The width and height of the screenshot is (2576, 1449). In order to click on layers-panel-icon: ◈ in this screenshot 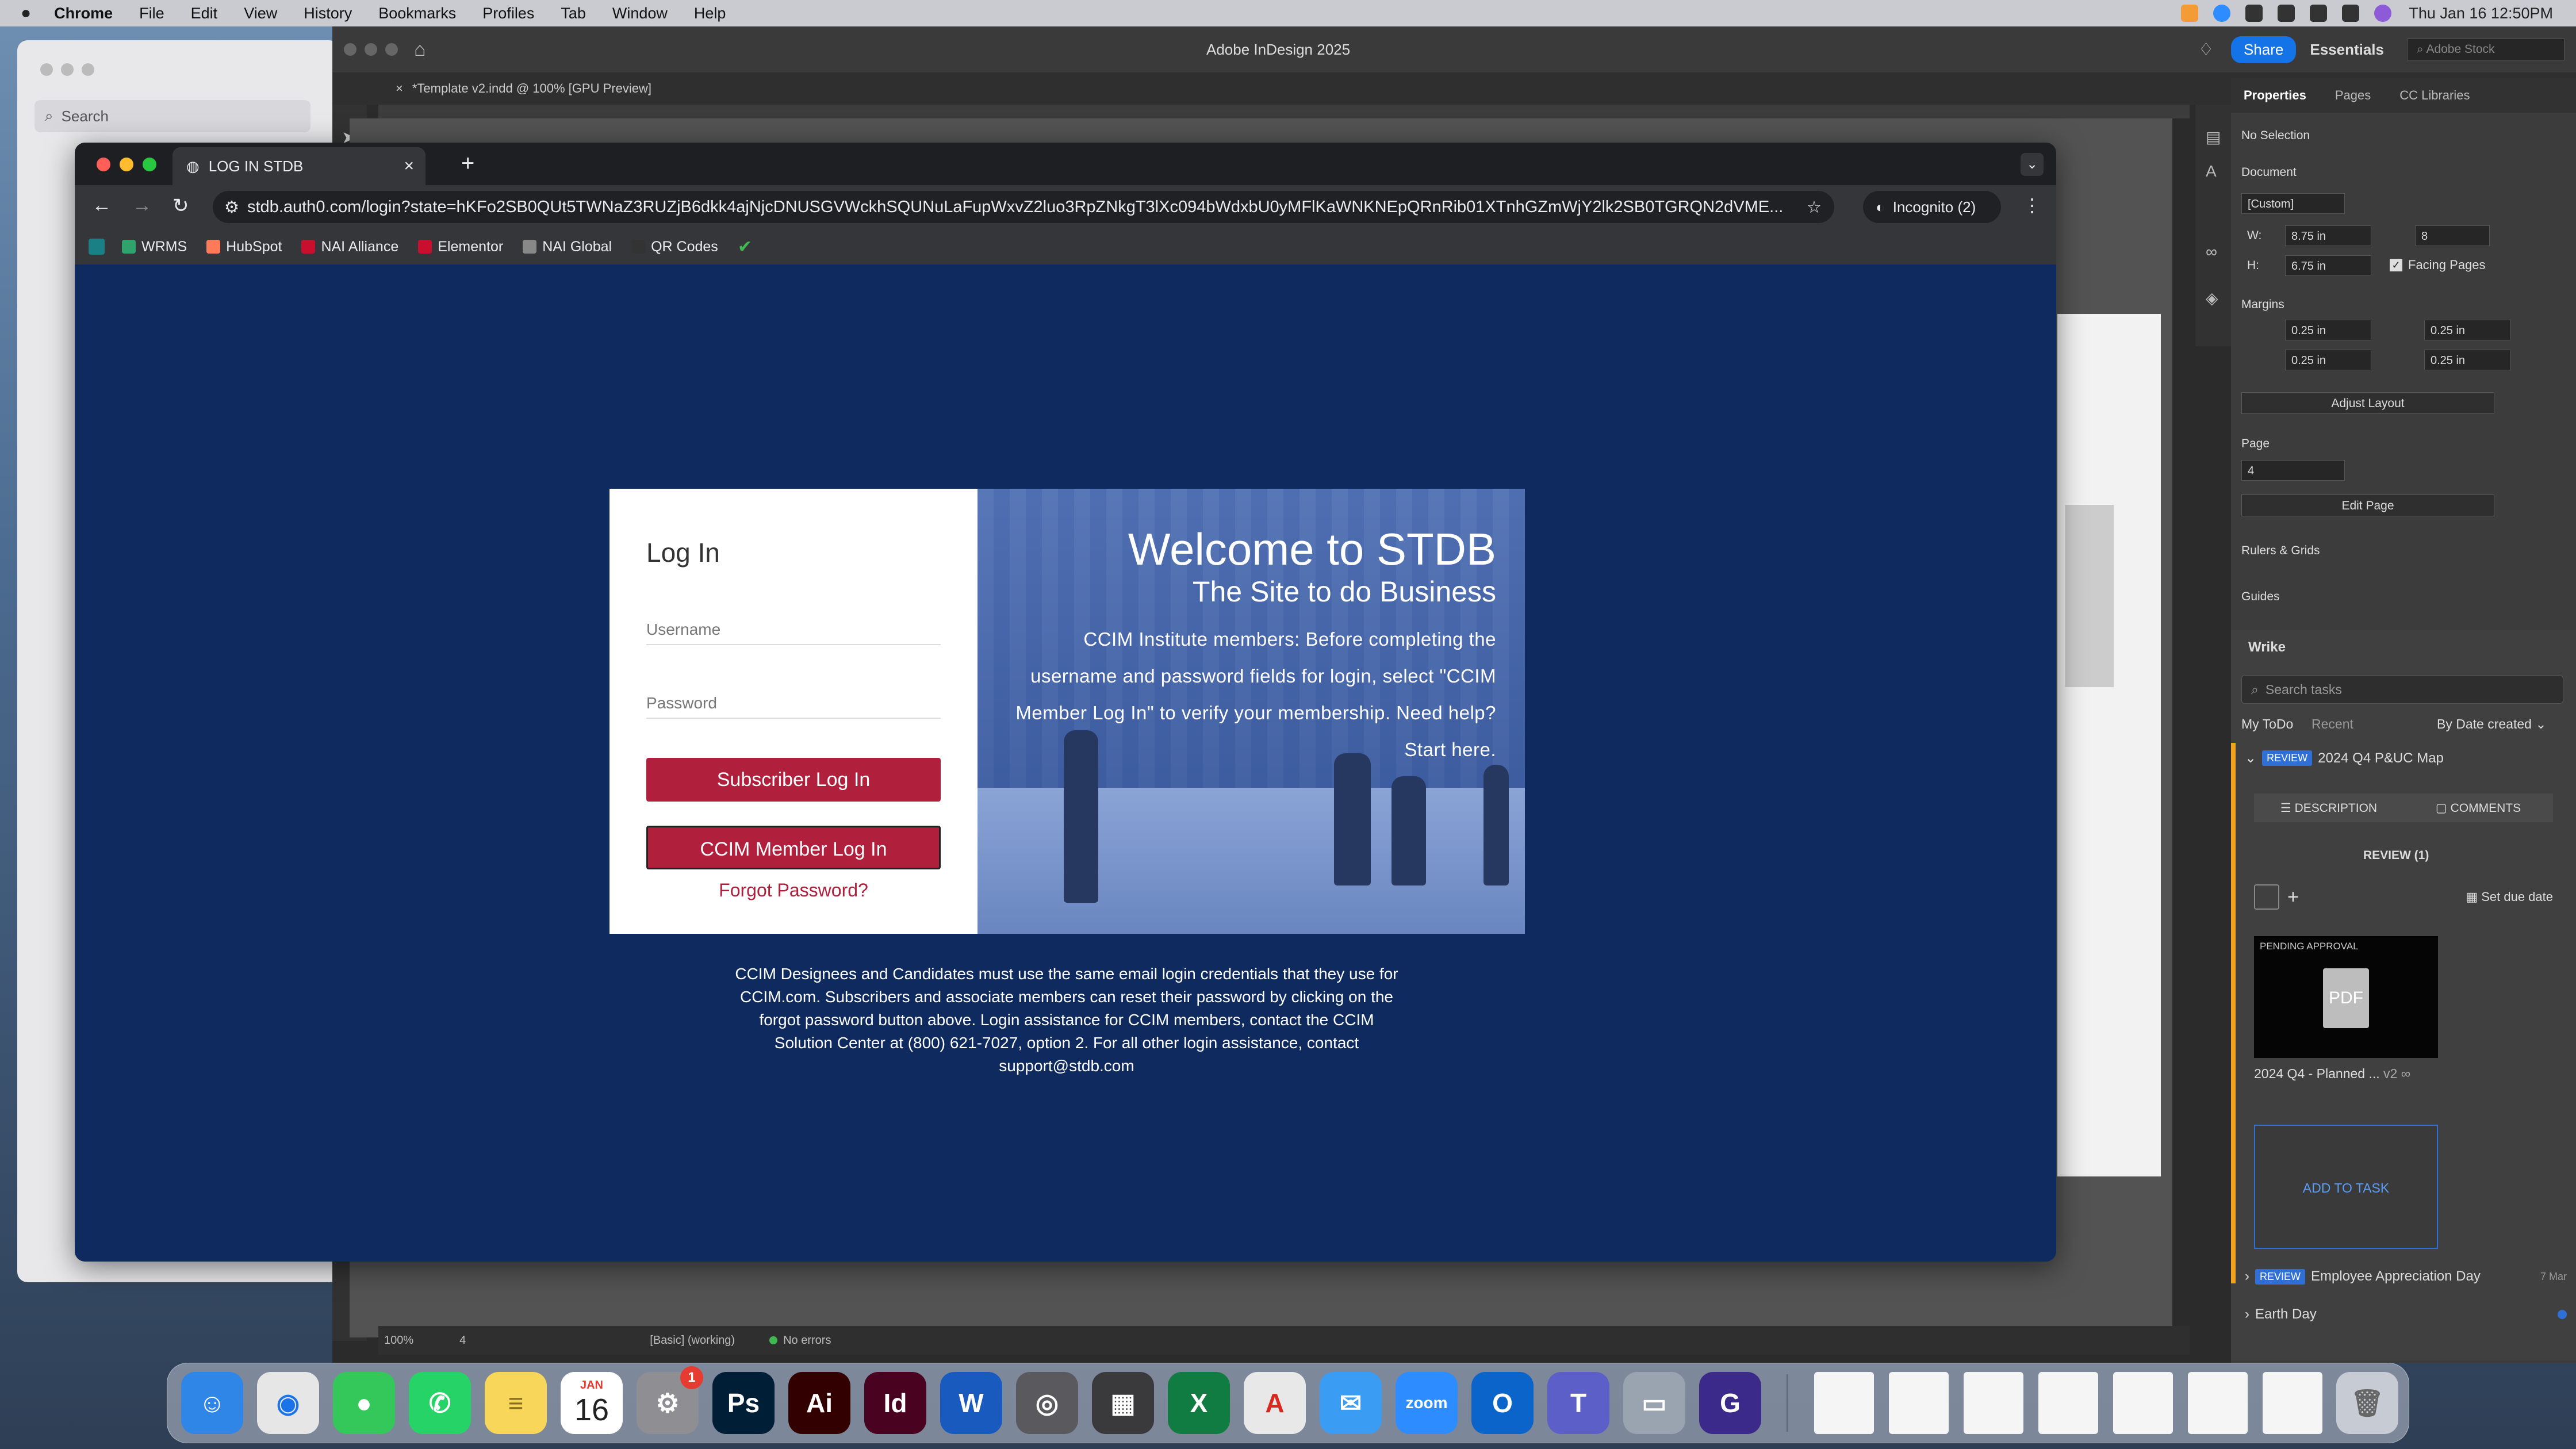, I will do `click(2212, 298)`.